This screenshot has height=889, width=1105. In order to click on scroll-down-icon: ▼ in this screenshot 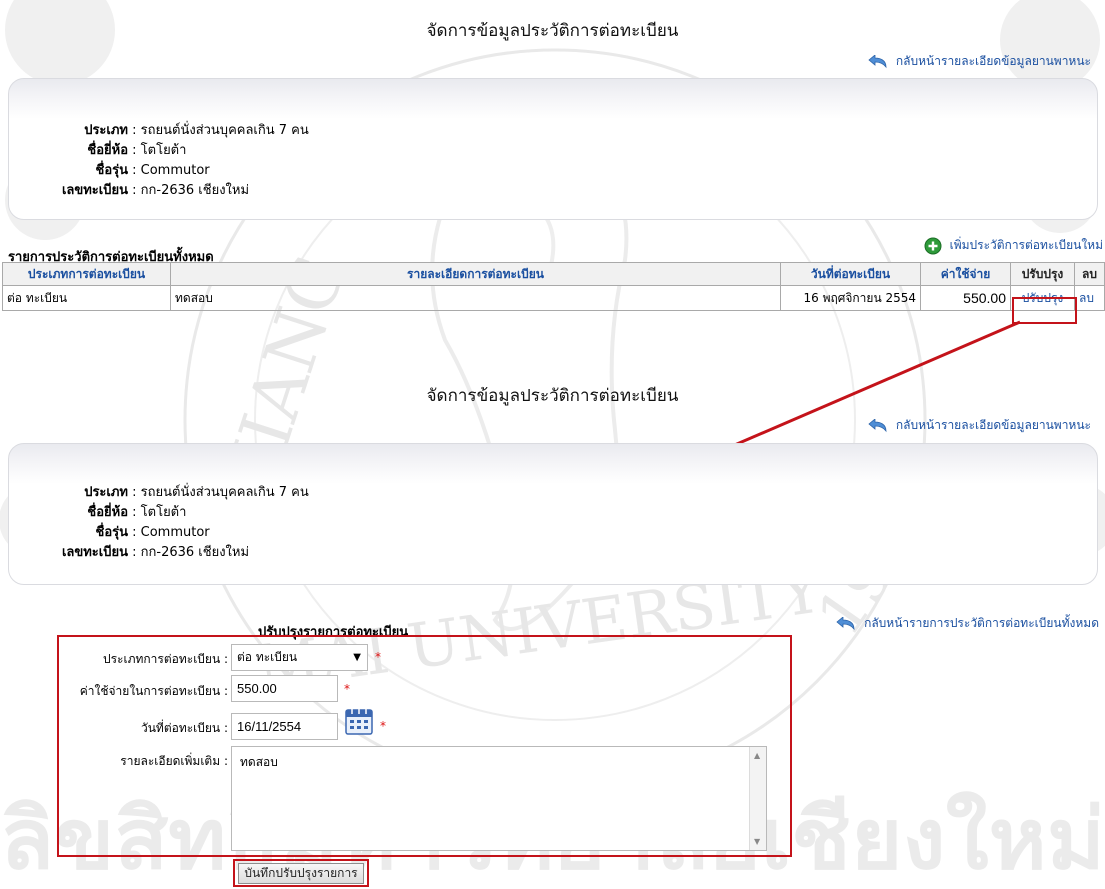, I will do `click(757, 841)`.